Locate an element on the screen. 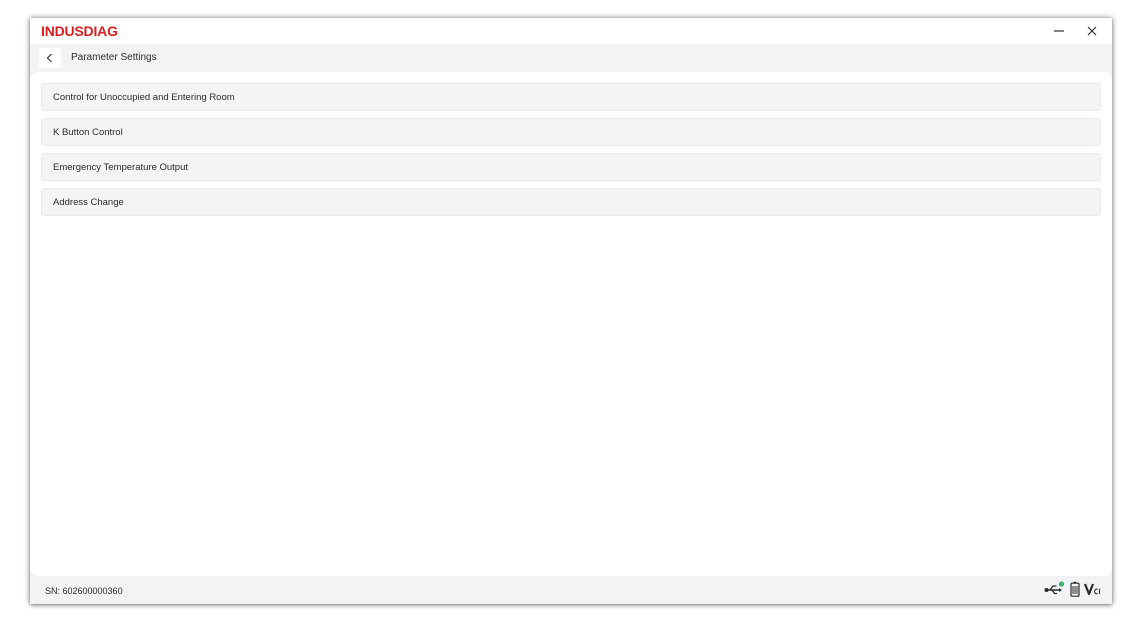 This screenshot has height=622, width=1141. page-header: Parameter Settings is located at coordinates (571, 58).